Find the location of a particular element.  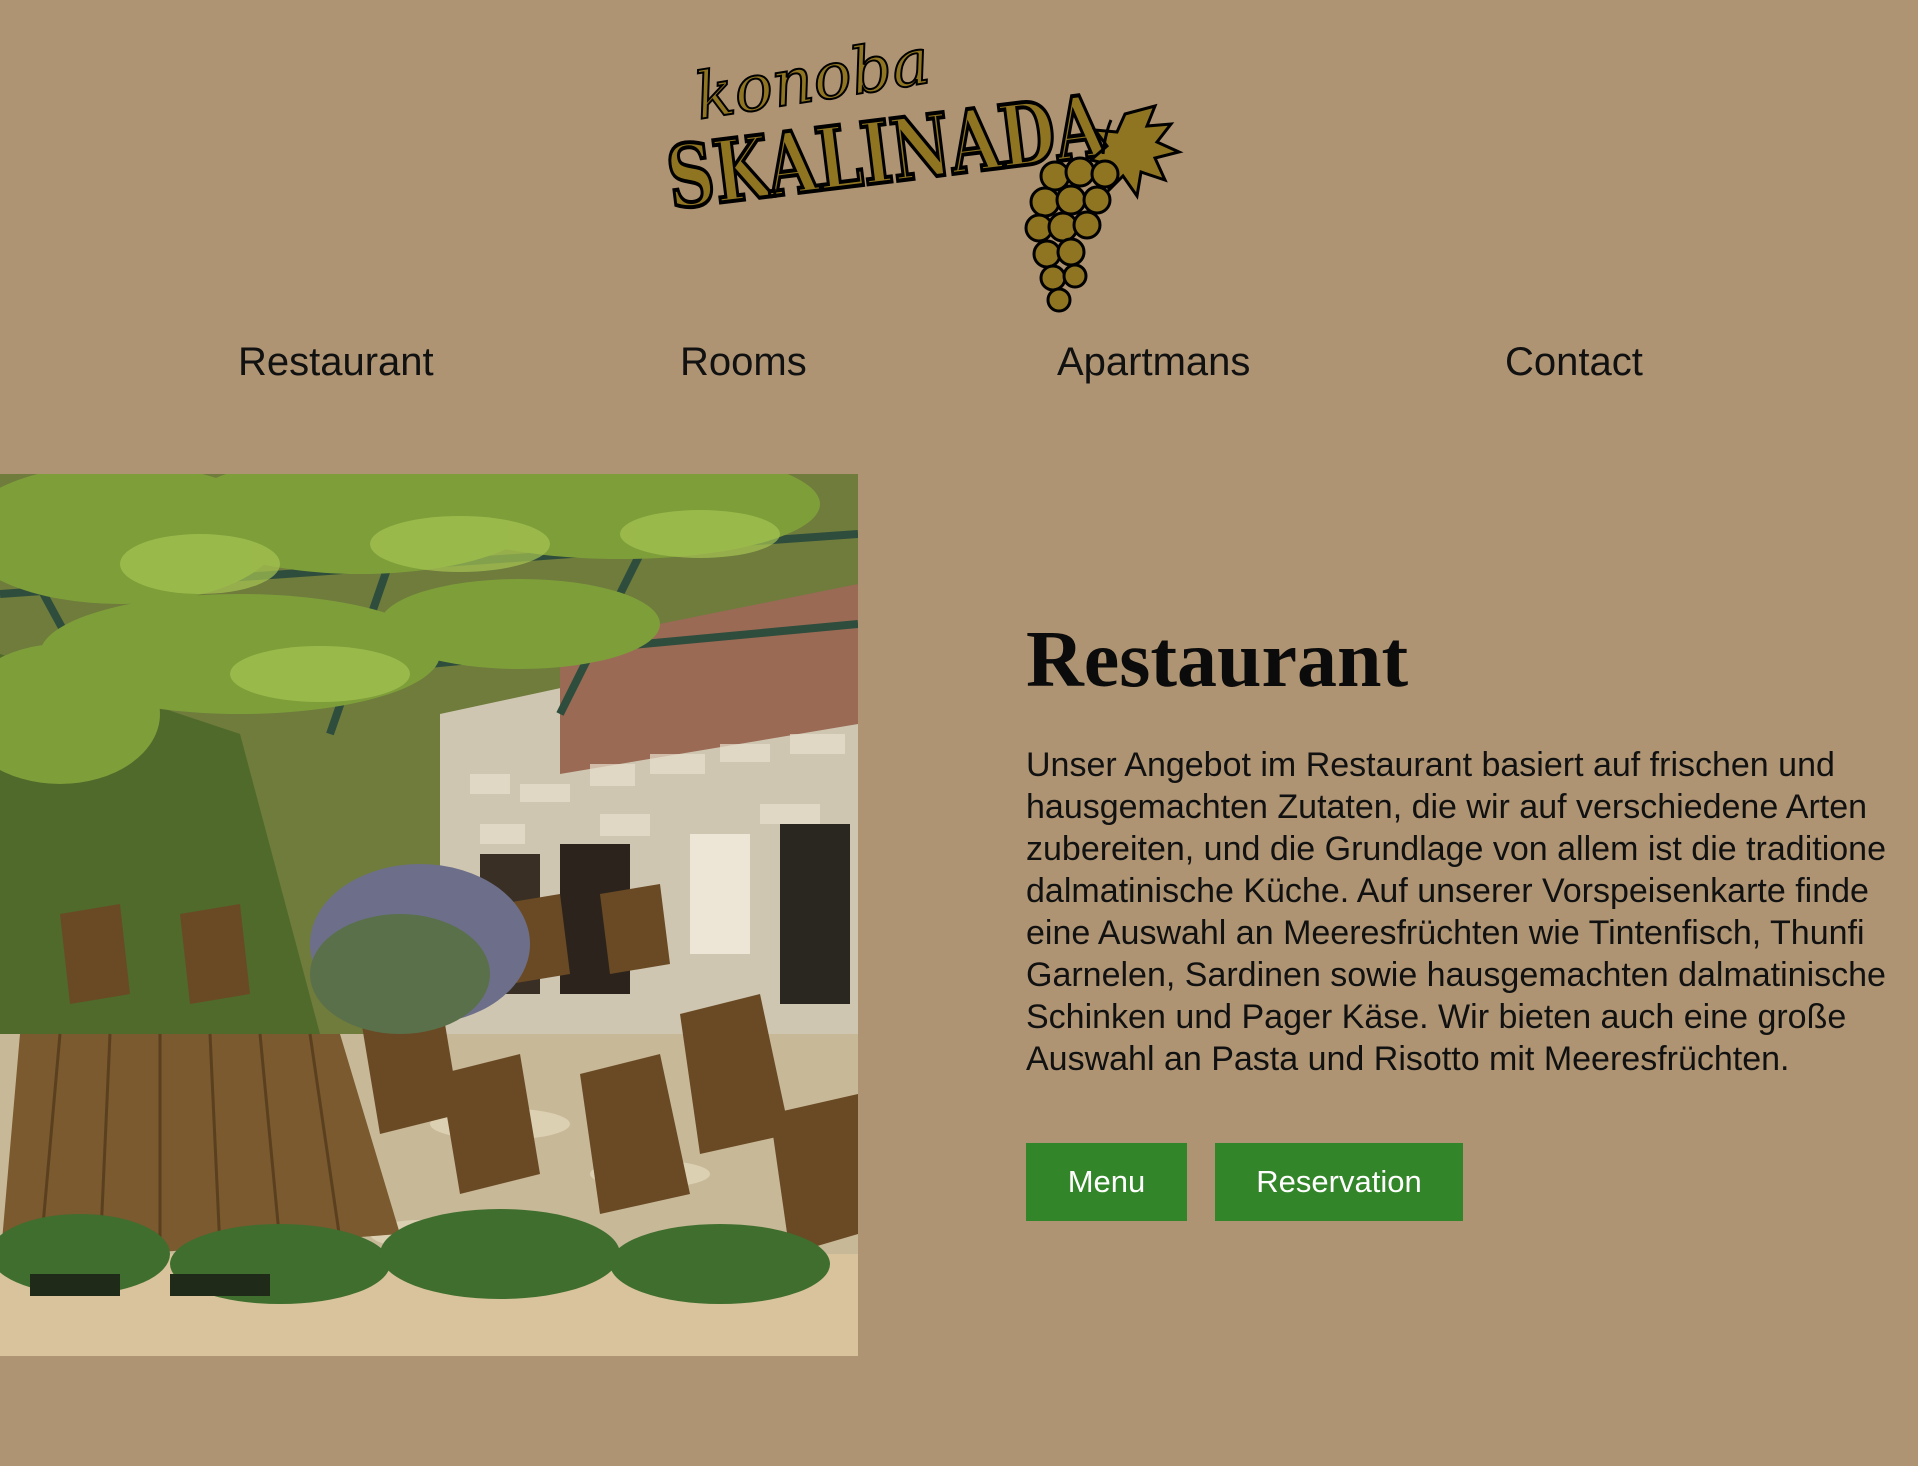

nav-item-rooms: Rooms is located at coordinates (743, 362).